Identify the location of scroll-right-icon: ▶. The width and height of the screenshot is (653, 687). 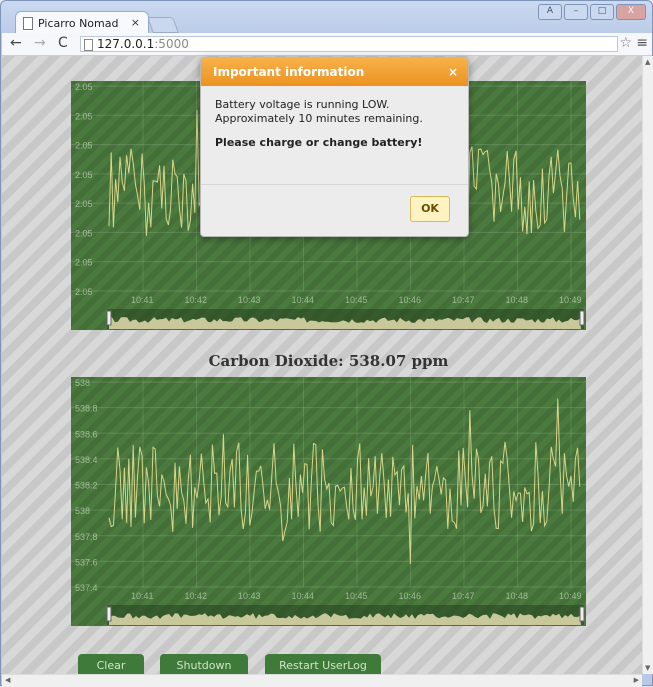
(636, 680).